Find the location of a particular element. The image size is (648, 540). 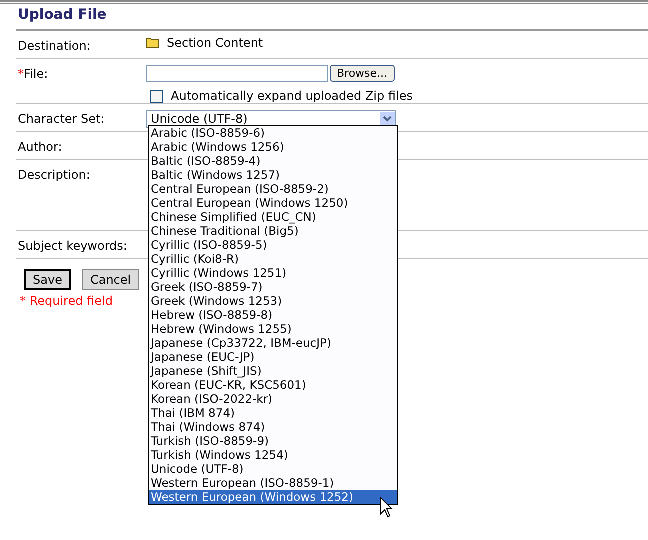

field-label: File: is located at coordinates (36, 74).